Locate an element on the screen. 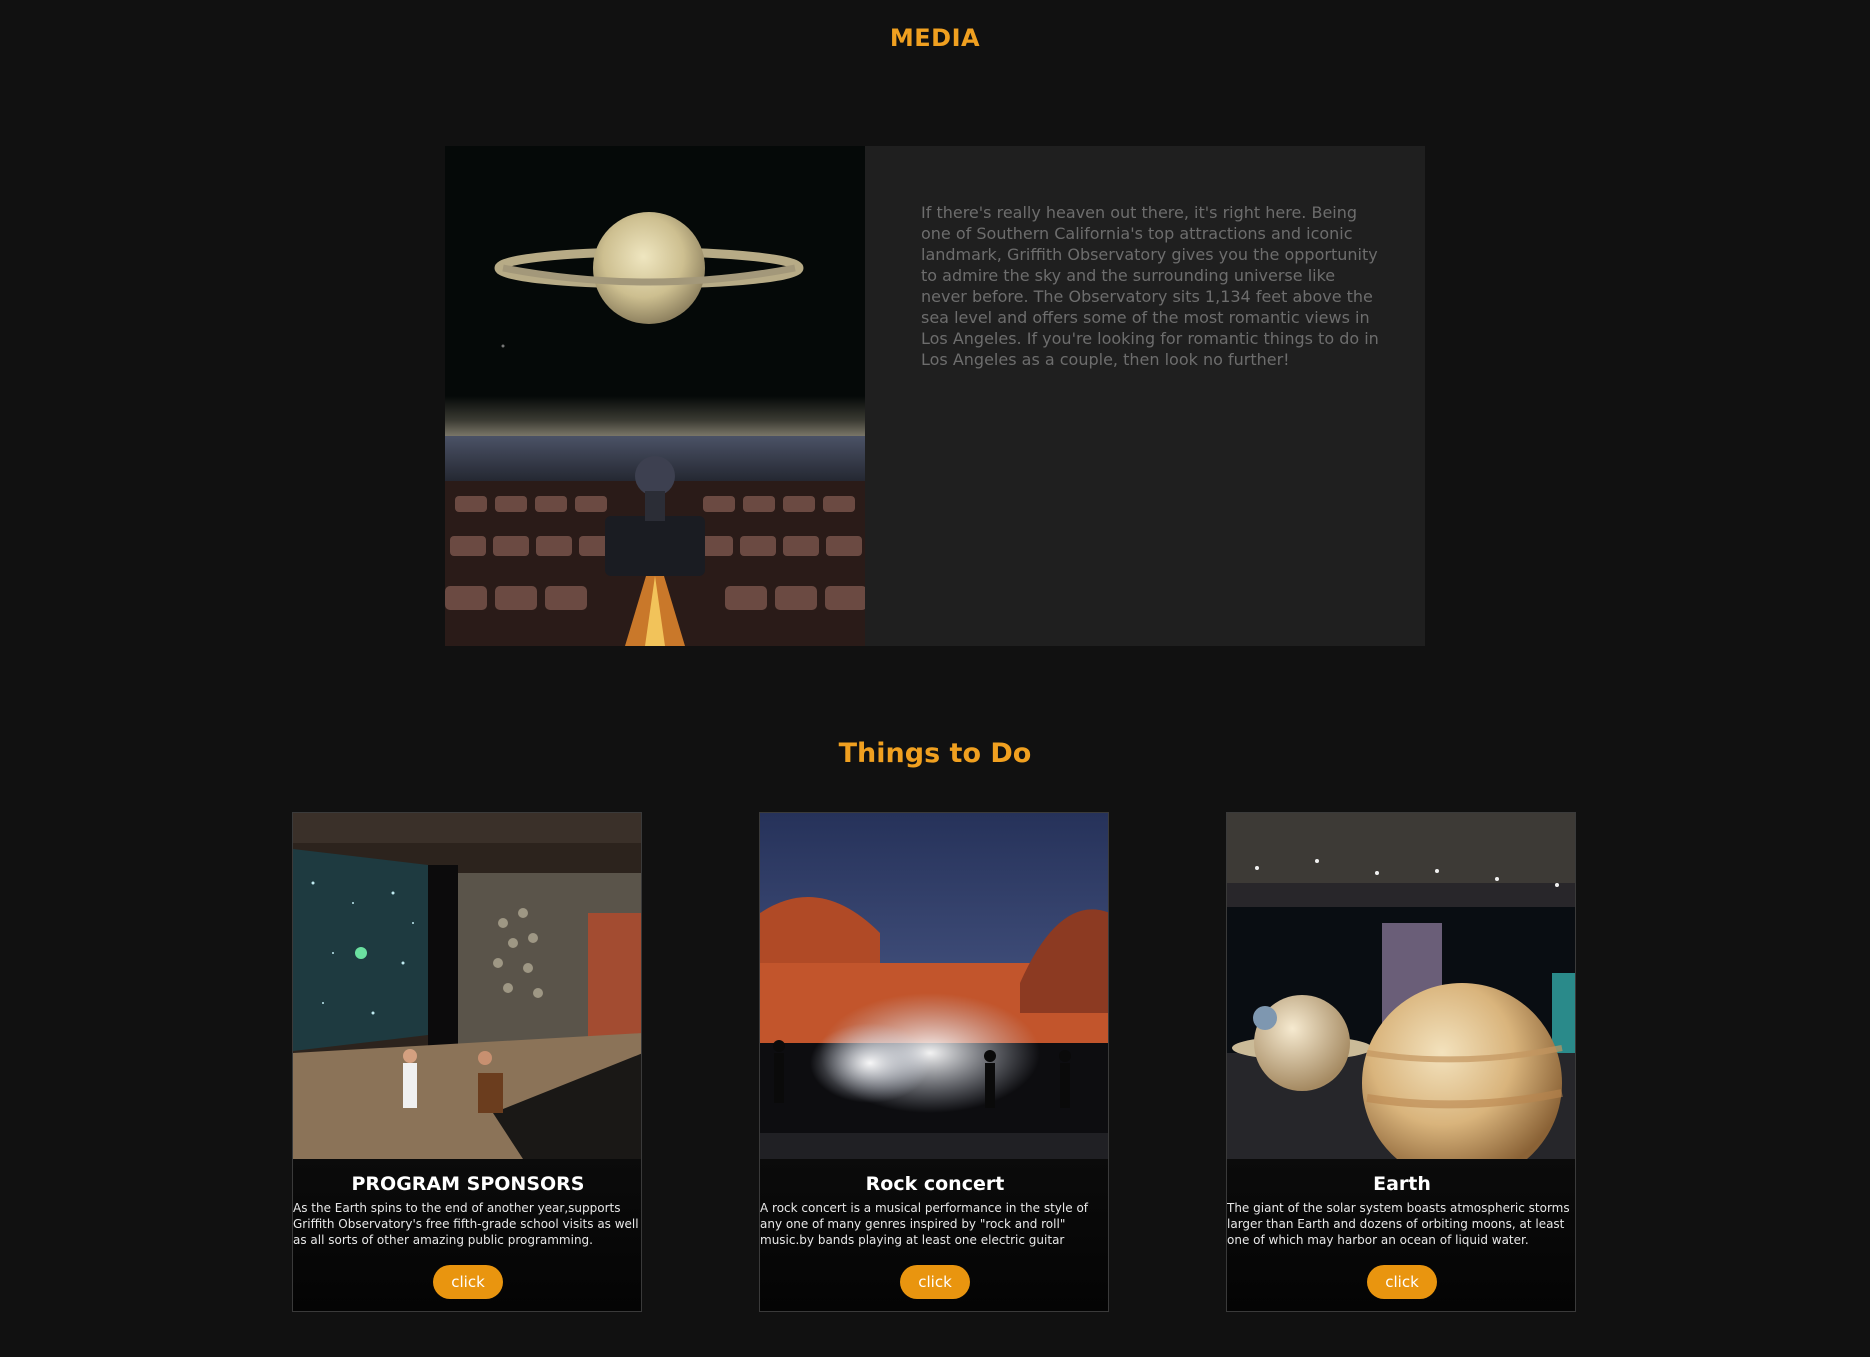 This screenshot has height=1357, width=1870. media-section-title: MEDIA is located at coordinates (935, 38).